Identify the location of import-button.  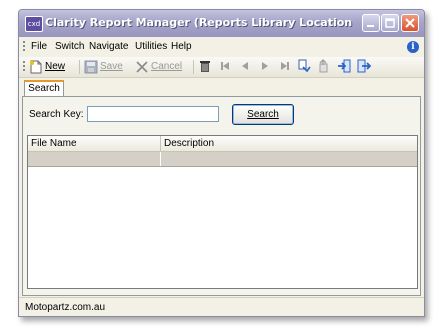
(304, 67).